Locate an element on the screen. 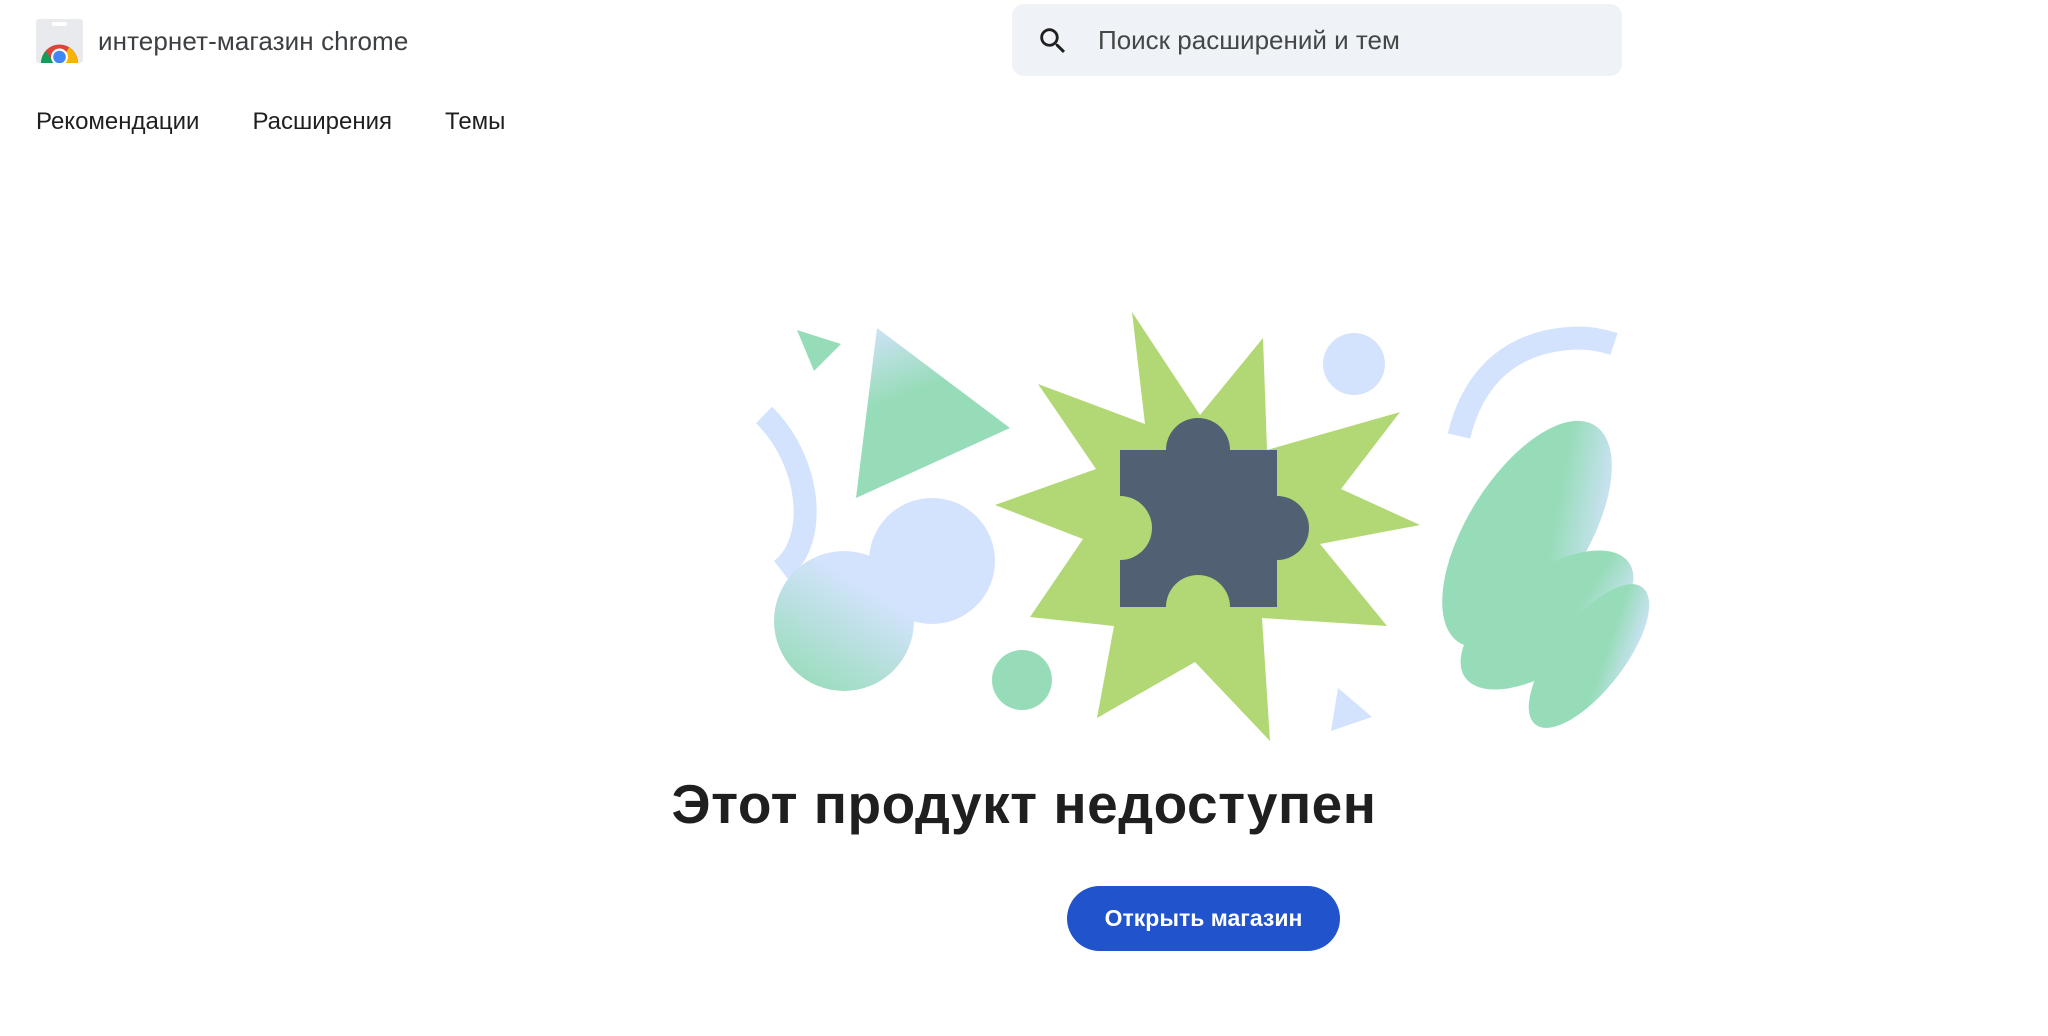  gradient-circle-shape is located at coordinates (844, 621).